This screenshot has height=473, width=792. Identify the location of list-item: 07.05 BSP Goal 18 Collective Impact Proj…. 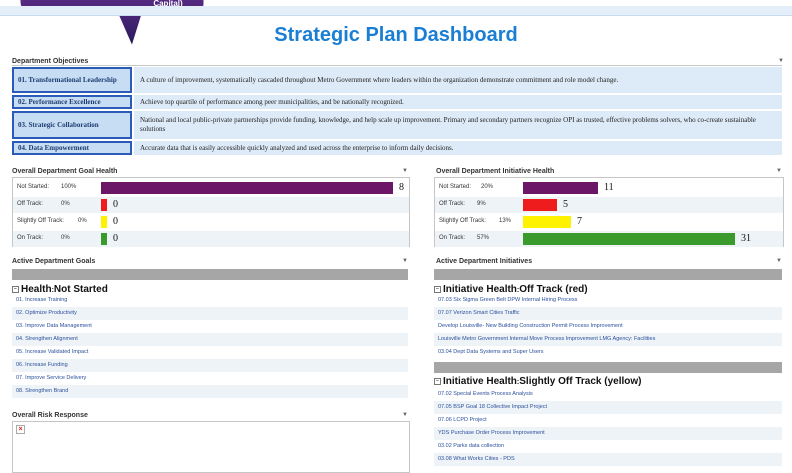
(608, 407).